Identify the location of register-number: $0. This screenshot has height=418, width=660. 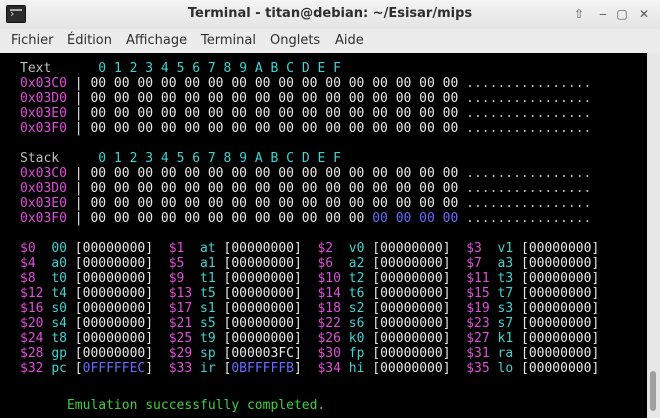
(28, 248).